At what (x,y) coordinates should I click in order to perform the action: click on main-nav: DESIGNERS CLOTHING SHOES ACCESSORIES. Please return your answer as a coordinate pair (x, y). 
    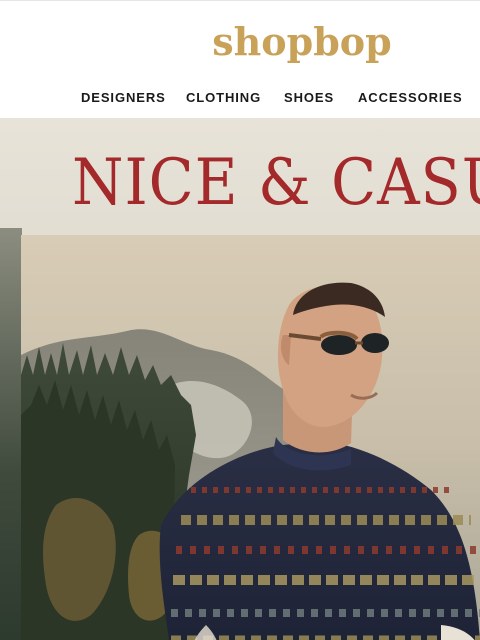
    Looking at the image, I should click on (240, 98).